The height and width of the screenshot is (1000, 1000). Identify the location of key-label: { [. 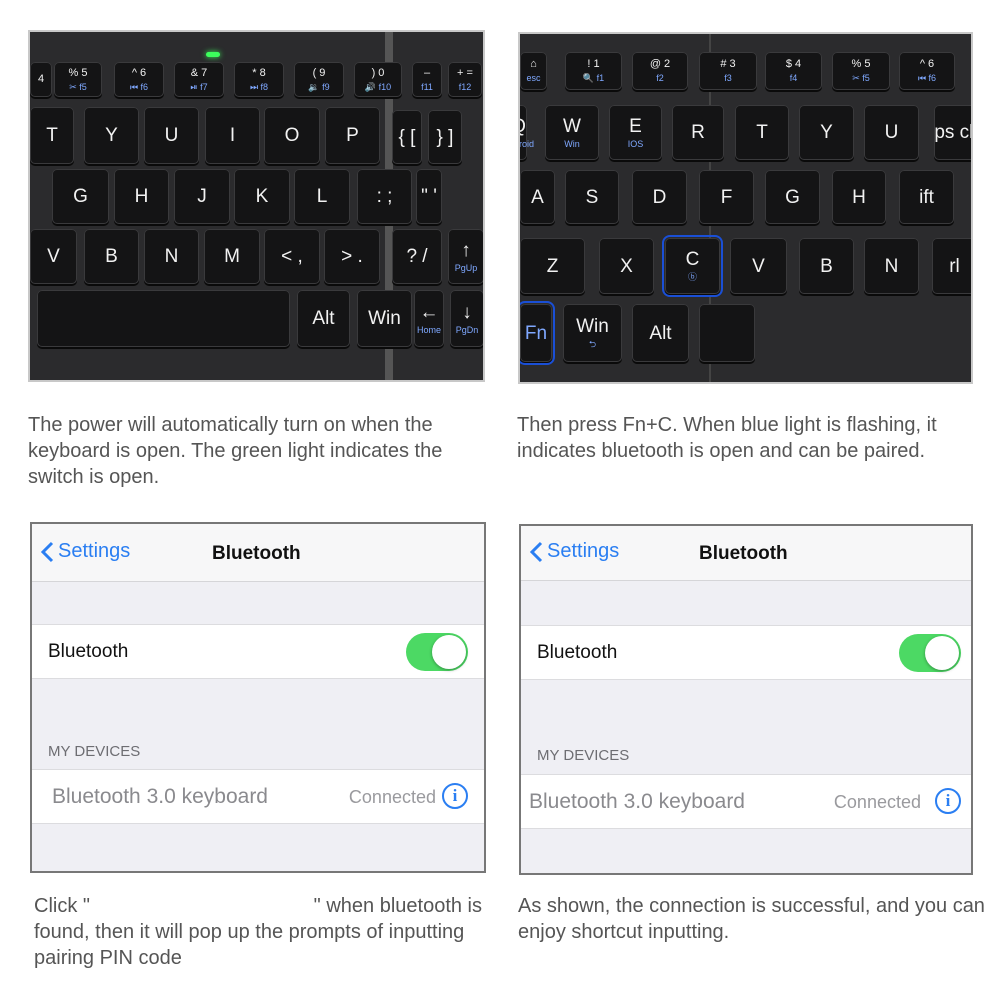
(407, 137).